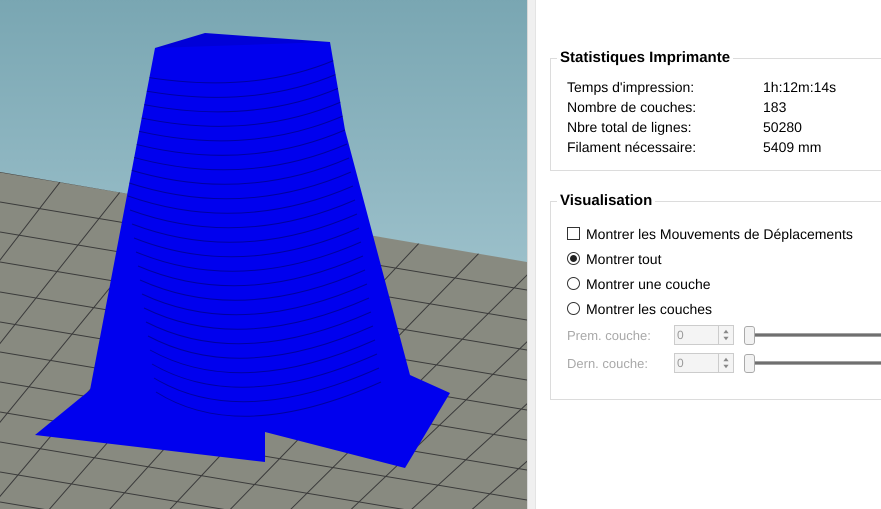 Image resolution: width=881 pixels, height=509 pixels. I want to click on stat-label: Nbre total de lignes:, so click(630, 127).